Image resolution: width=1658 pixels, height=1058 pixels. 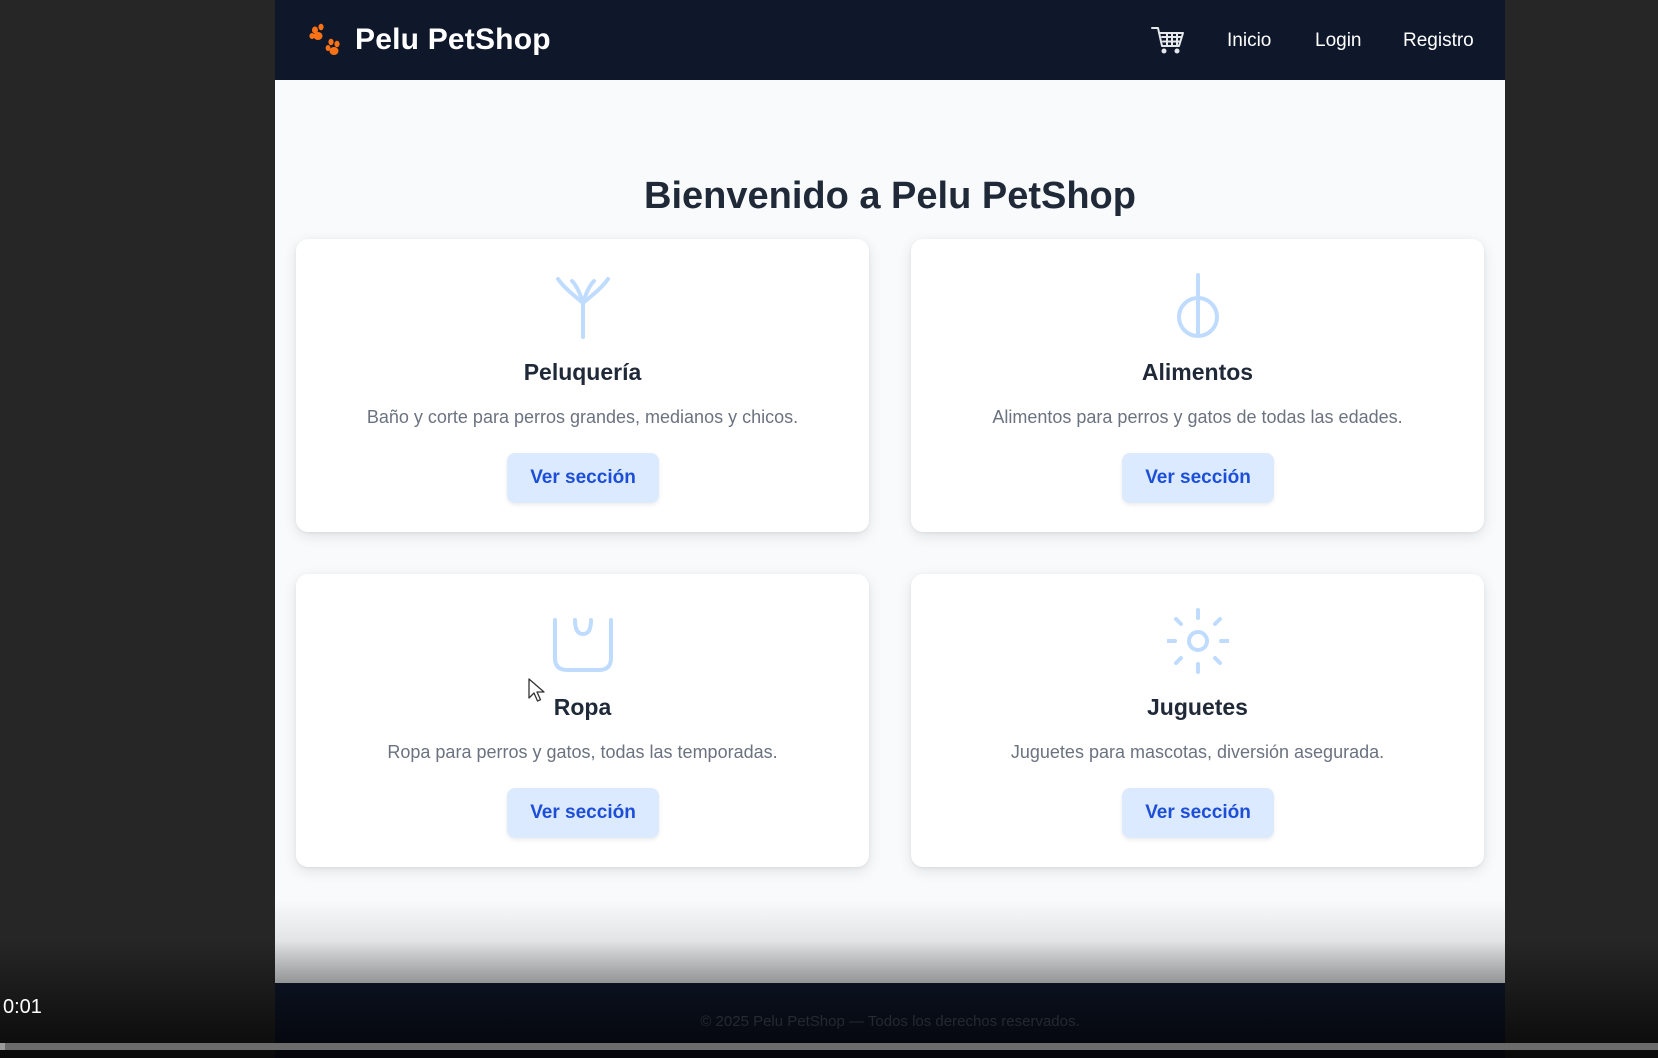 I want to click on paw-icon, so click(x=324, y=39).